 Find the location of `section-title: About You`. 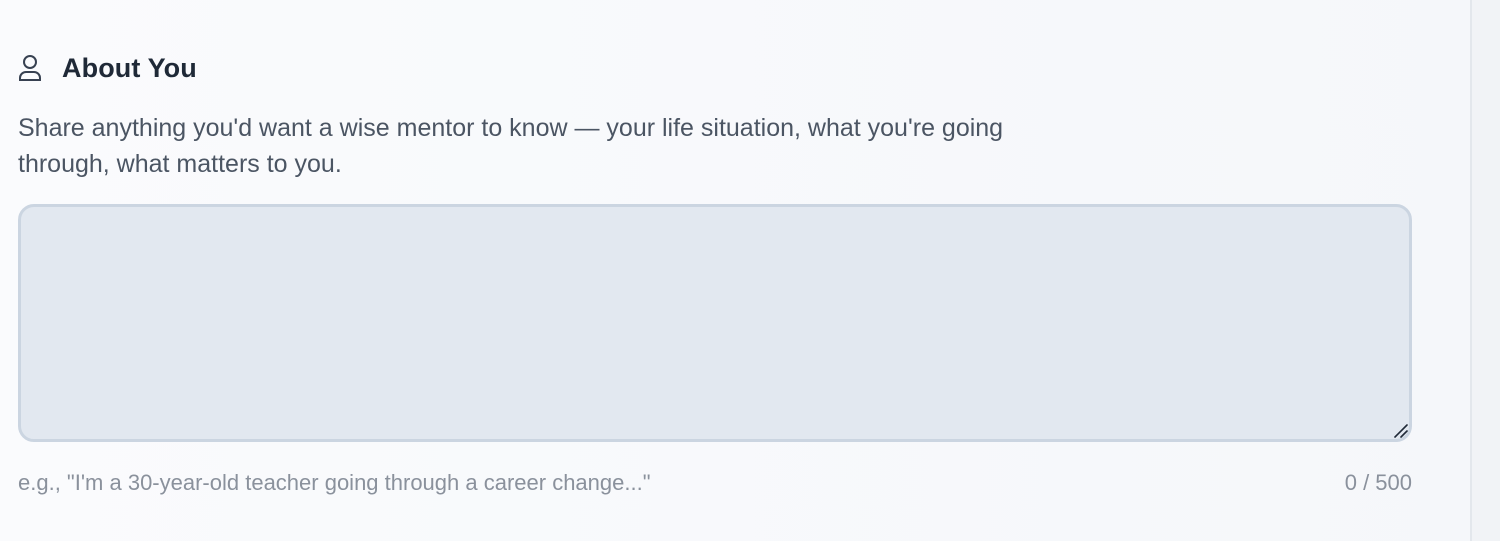

section-title: About You is located at coordinates (129, 67).